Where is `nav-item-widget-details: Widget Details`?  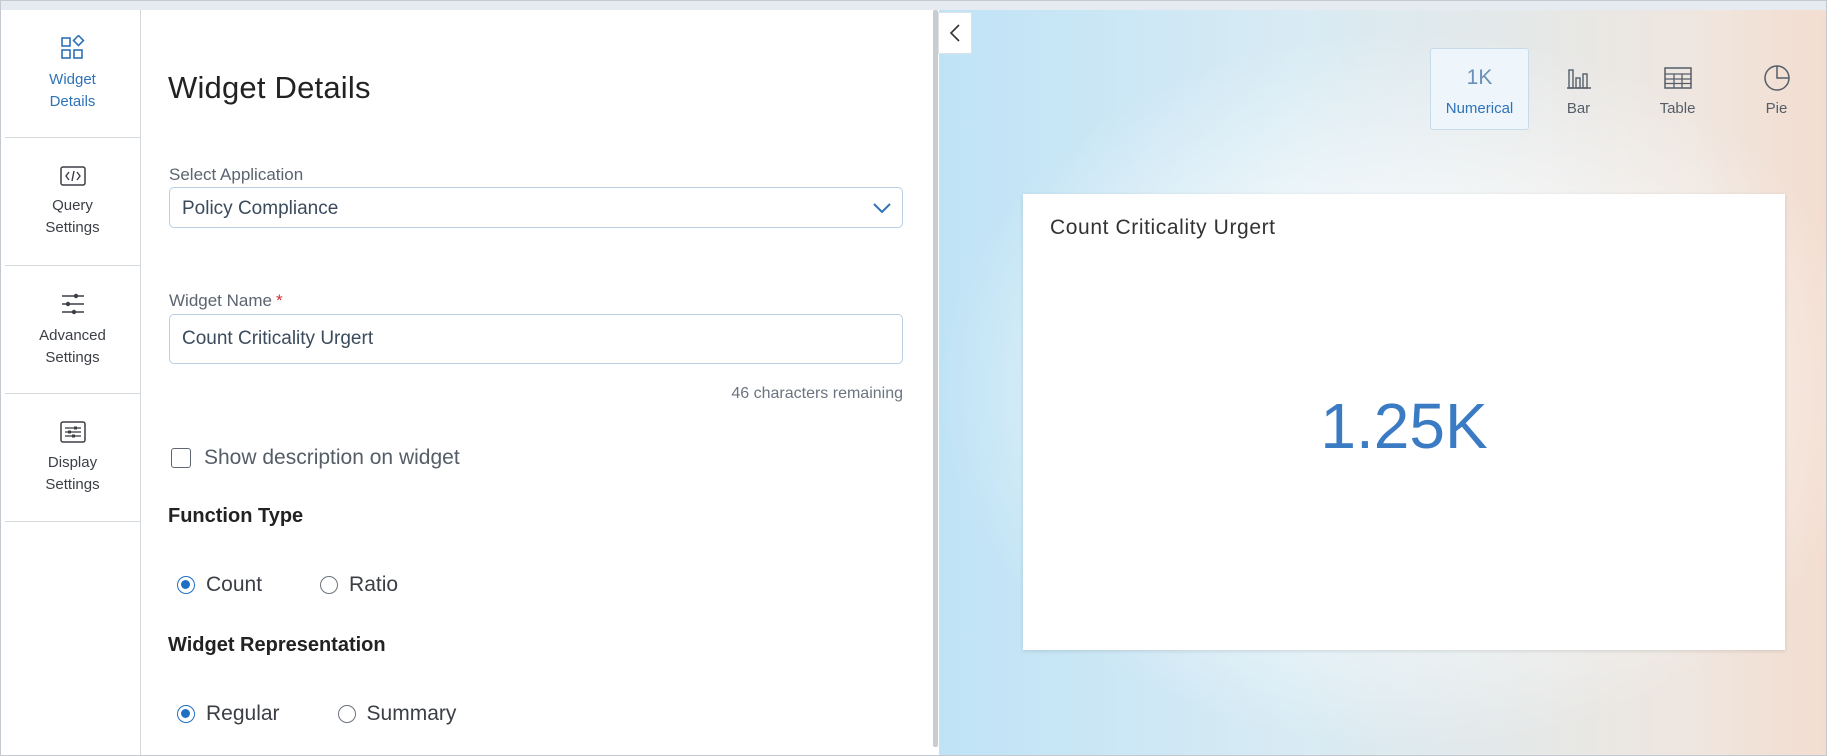
nav-item-widget-details: Widget Details is located at coordinates (72, 74).